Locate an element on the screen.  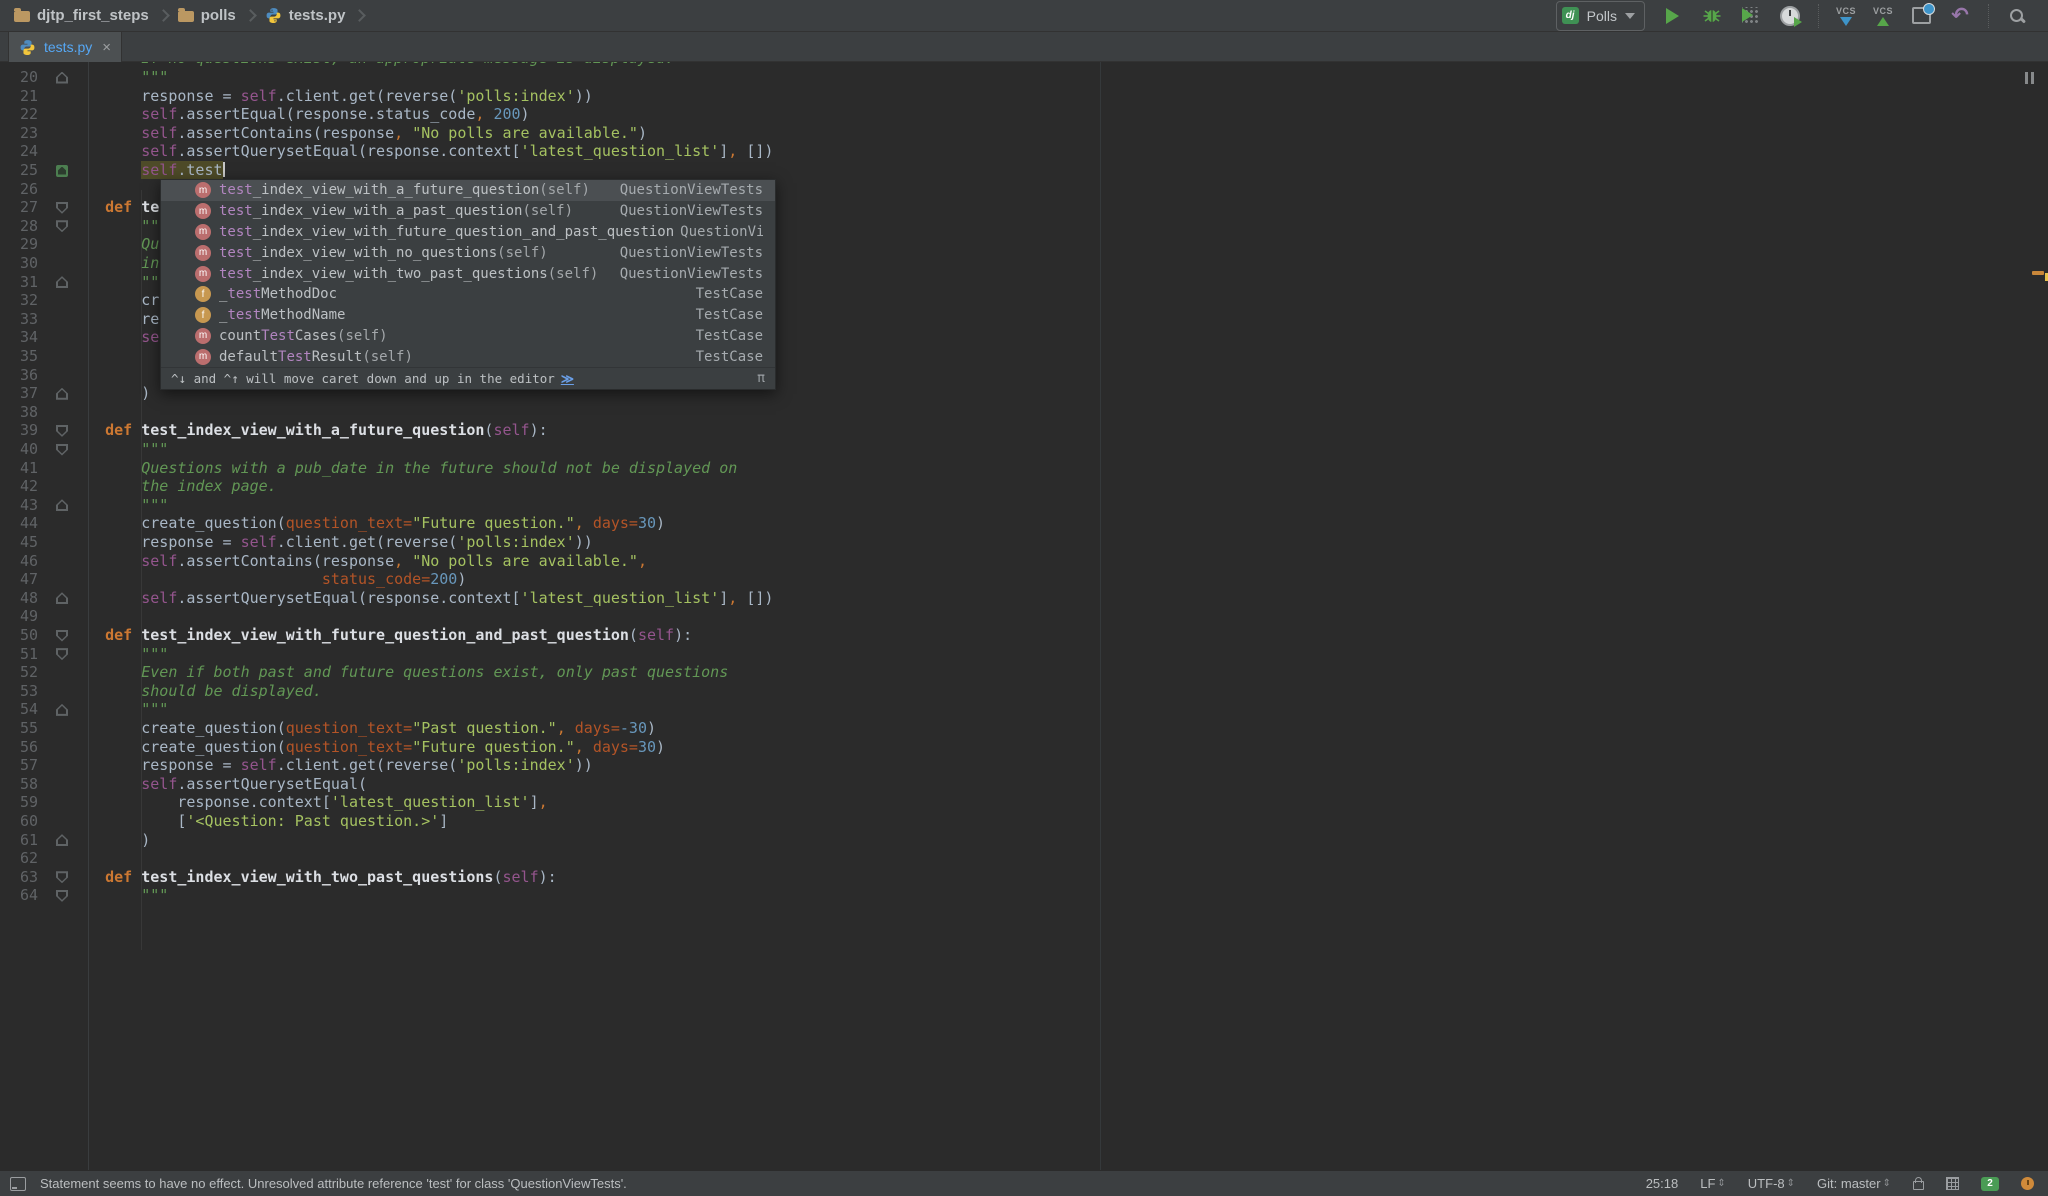
breadcrumb-folder: polls is located at coordinates (206, 15).